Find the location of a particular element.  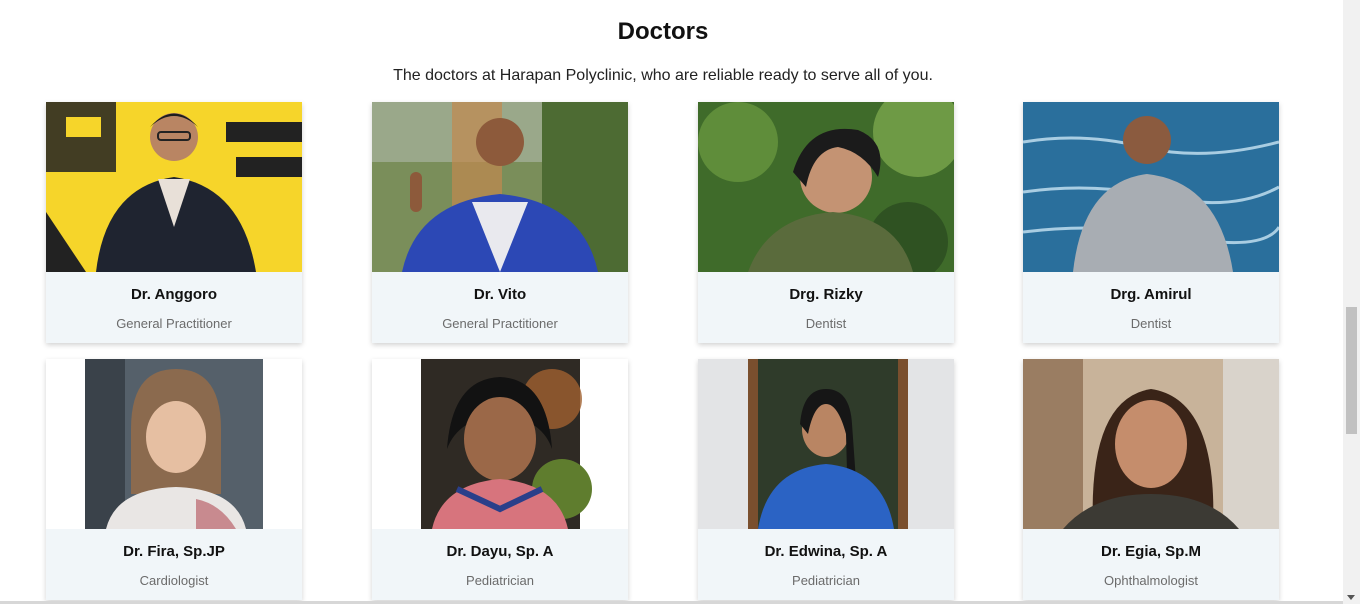

doctor-card: Dr. Vito General Practitioner is located at coordinates (500, 222).